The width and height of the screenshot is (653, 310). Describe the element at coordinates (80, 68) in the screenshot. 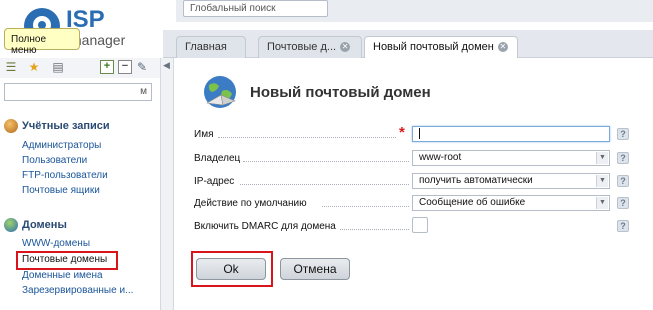

I see `sidebar-toolbar: ☰ ★ ▤ + − ✎` at that location.